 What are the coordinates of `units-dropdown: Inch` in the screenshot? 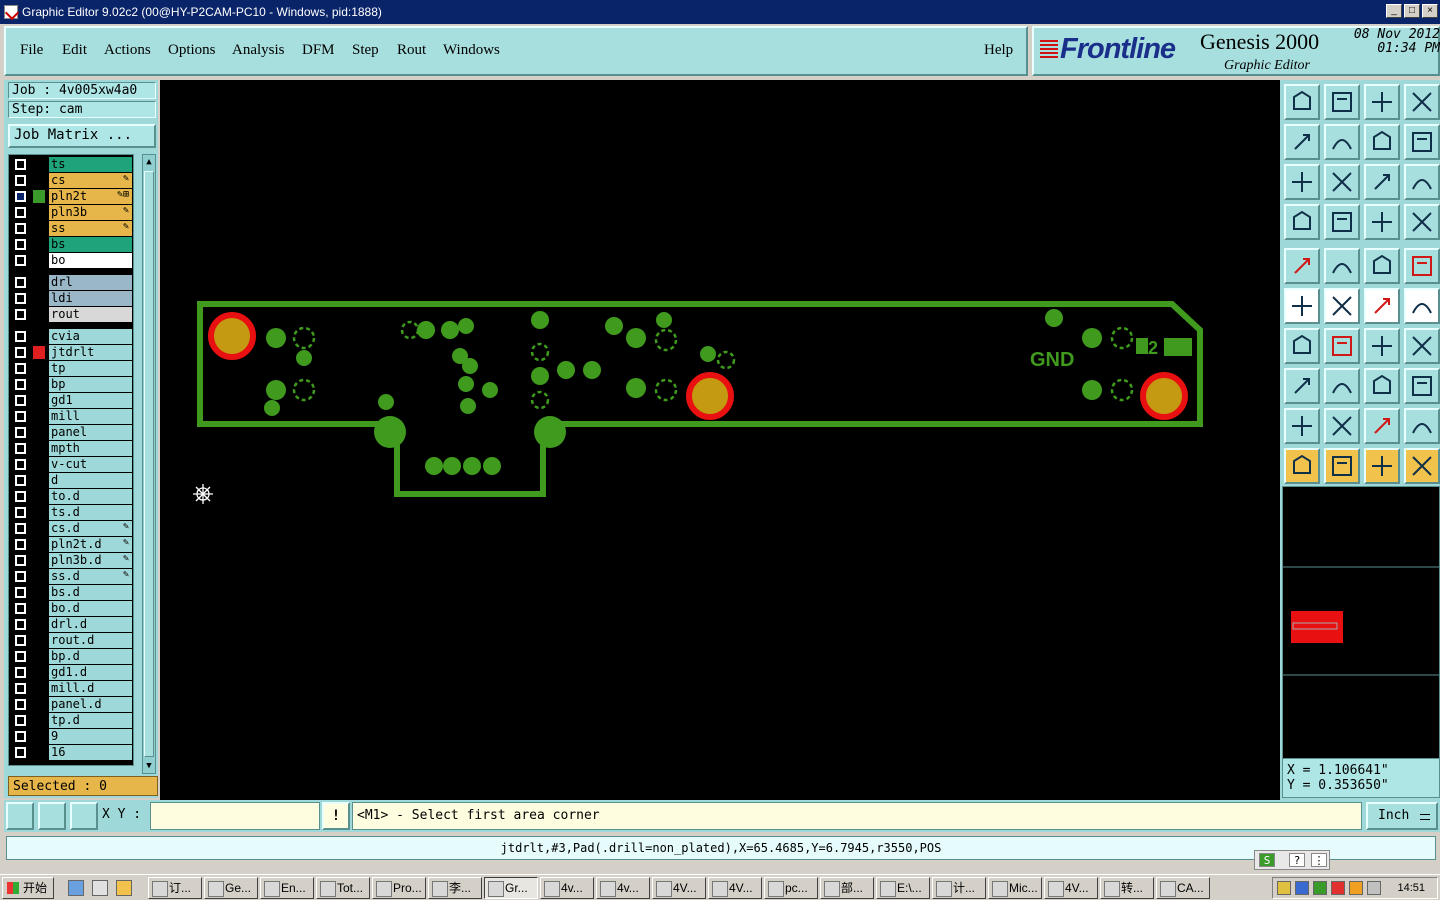 It's located at (1402, 816).